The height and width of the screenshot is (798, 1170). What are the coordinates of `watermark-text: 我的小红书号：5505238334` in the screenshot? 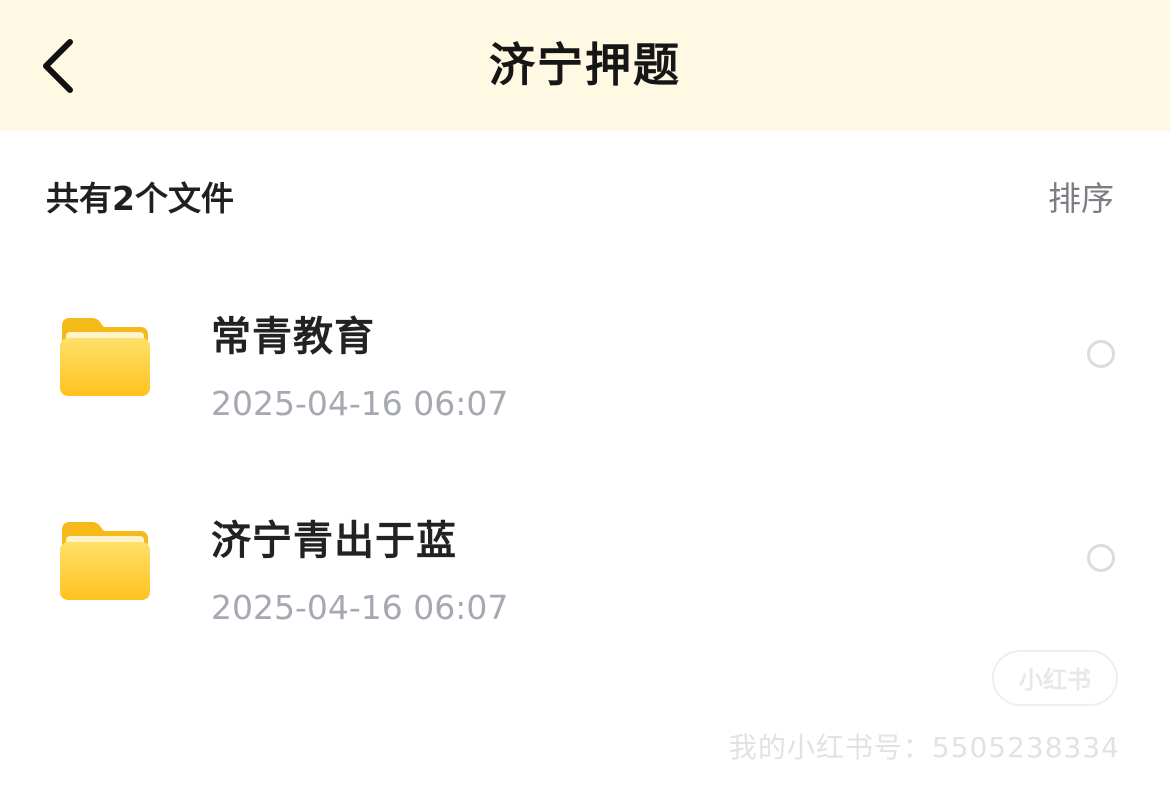 It's located at (924, 747).